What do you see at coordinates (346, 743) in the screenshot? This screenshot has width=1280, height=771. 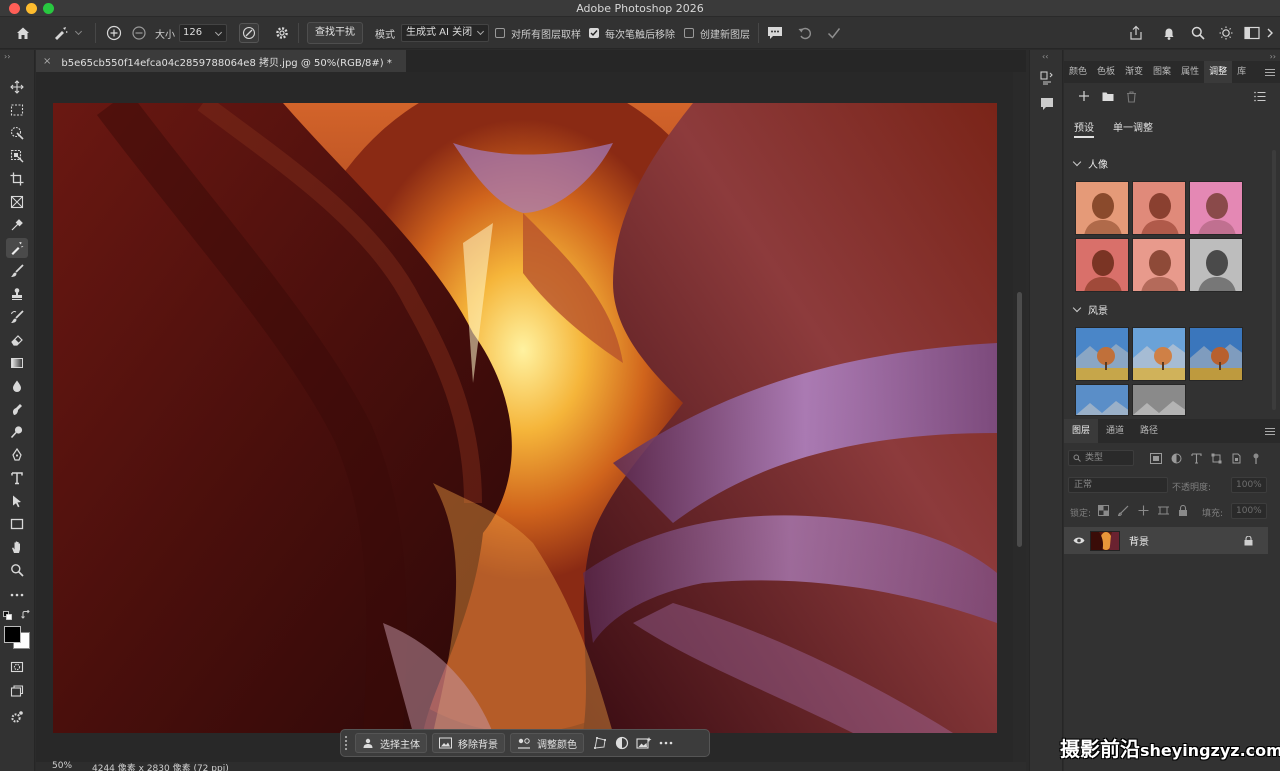 I see `drag-handle-icon` at bounding box center [346, 743].